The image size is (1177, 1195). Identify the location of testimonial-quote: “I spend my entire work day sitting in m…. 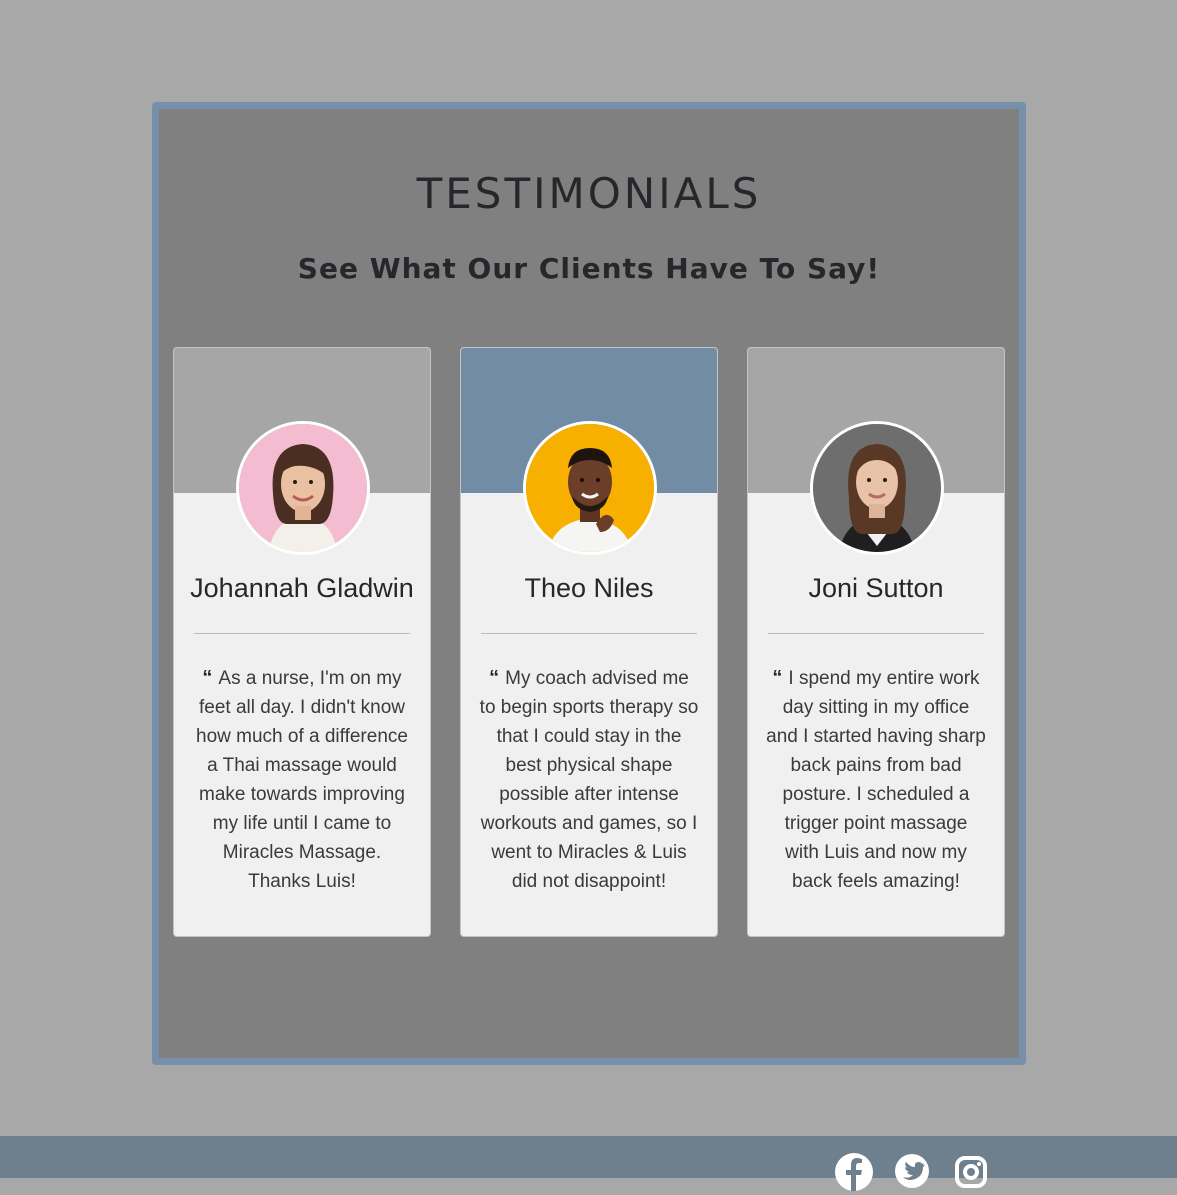
(876, 780).